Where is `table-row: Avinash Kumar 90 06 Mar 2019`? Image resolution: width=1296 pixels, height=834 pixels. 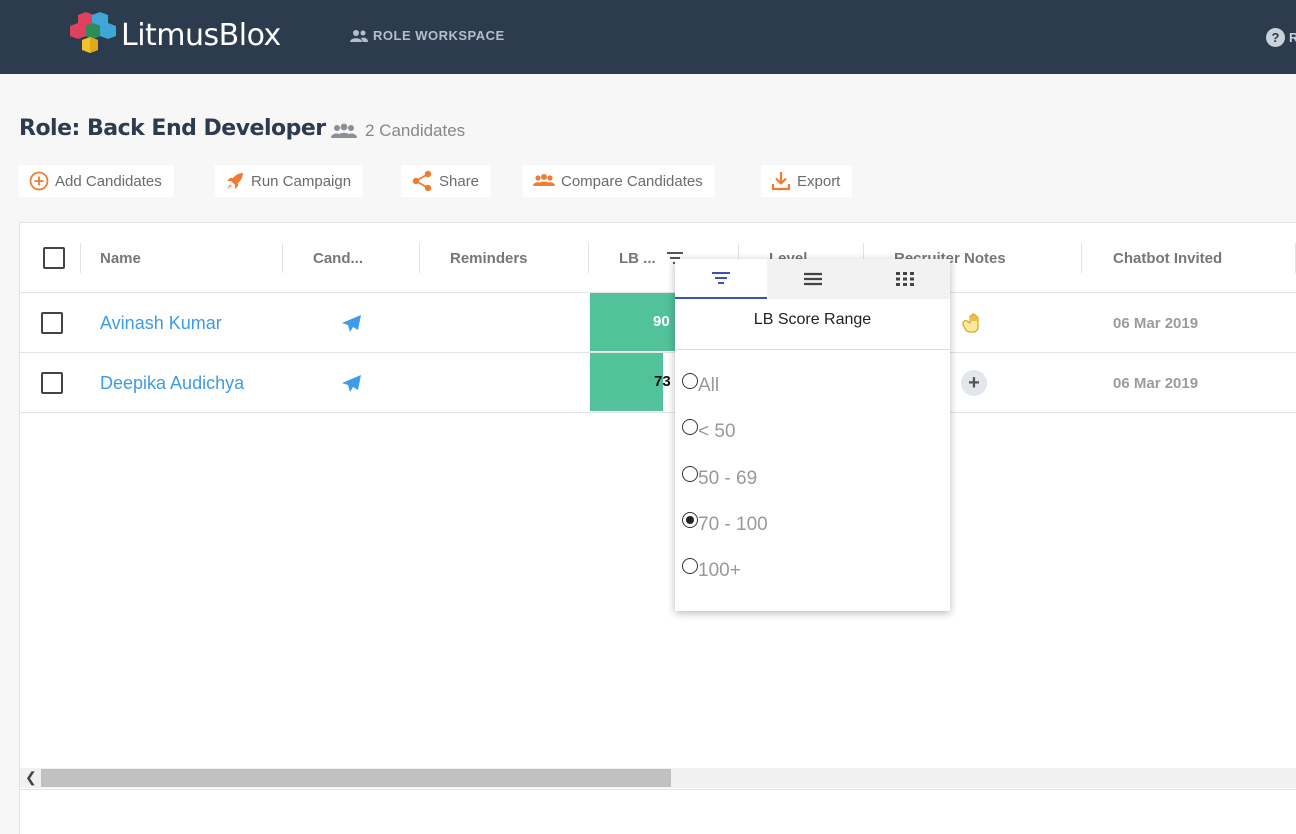
table-row: Avinash Kumar 90 06 Mar 2019 is located at coordinates (658, 323).